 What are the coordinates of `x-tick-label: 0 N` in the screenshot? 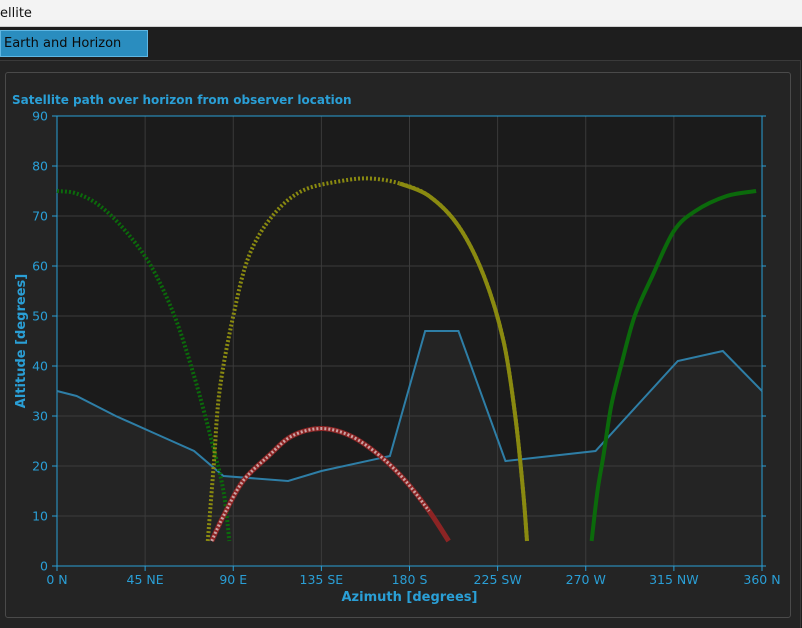 It's located at (56, 579).